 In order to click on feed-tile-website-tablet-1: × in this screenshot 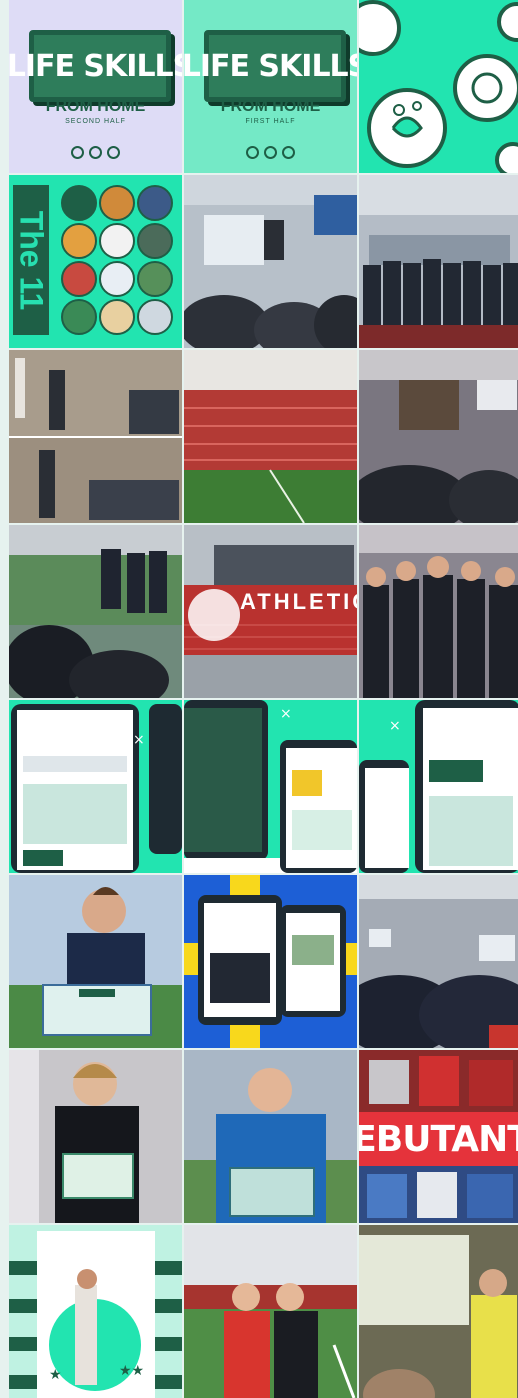, I will do `click(95, 786)`.